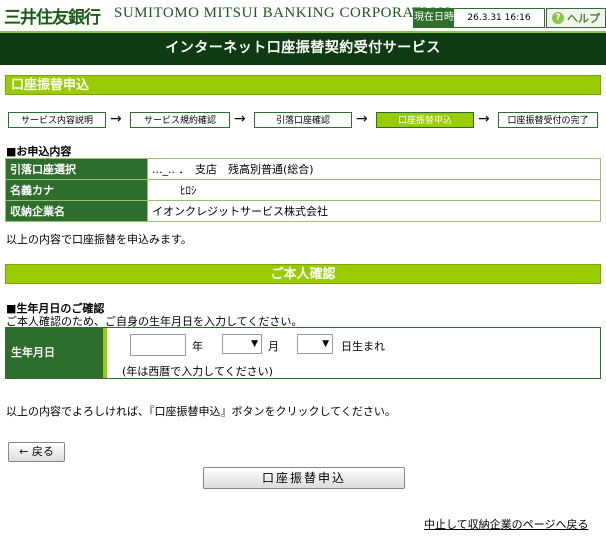 Image resolution: width=606 pixels, height=536 pixels. I want to click on section-identity-header: ご本人確認, so click(303, 274).